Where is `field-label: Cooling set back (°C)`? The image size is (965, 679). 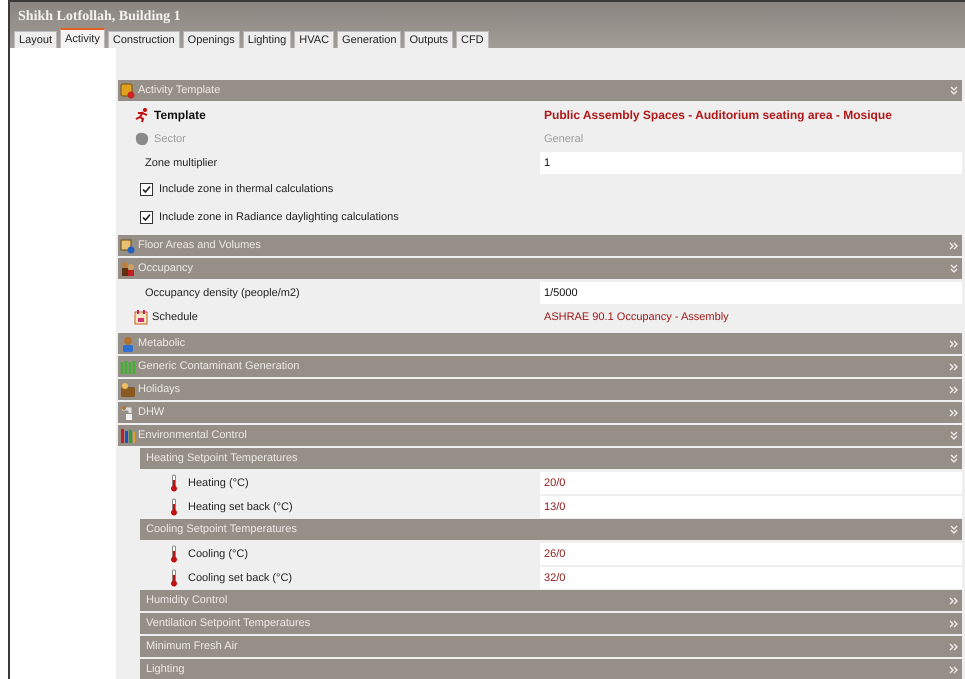 field-label: Cooling set back (°C) is located at coordinates (240, 578).